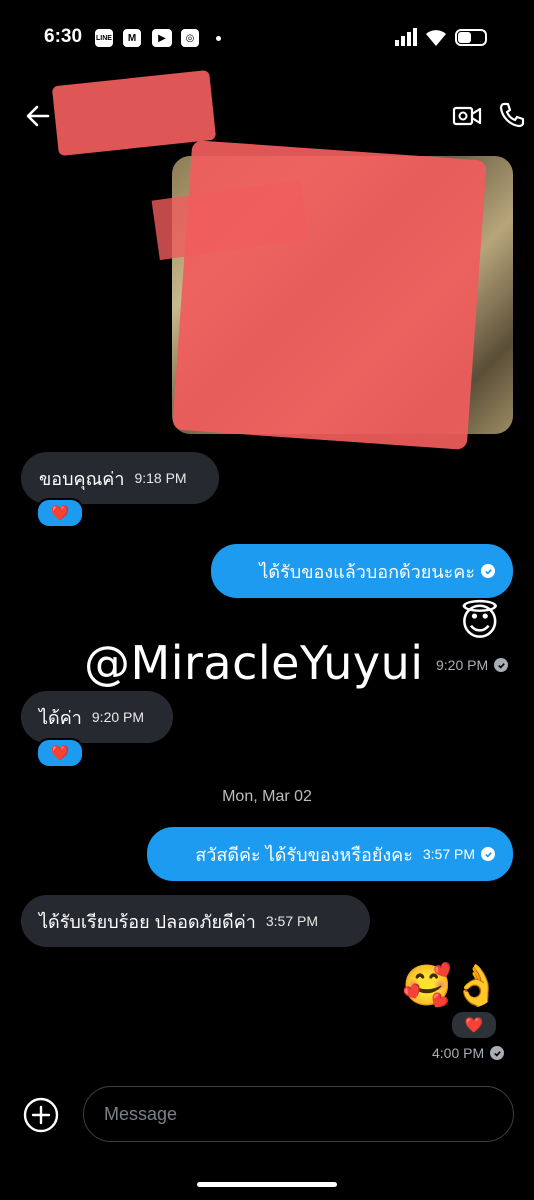  What do you see at coordinates (63, 36) in the screenshot?
I see `status-time: 6:30` at bounding box center [63, 36].